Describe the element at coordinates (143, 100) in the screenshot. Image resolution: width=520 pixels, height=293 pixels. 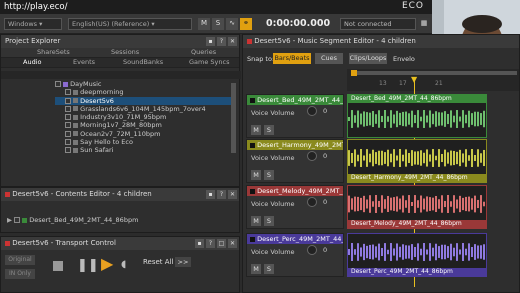
I see `tree-item-selected: Desert5v6` at that location.